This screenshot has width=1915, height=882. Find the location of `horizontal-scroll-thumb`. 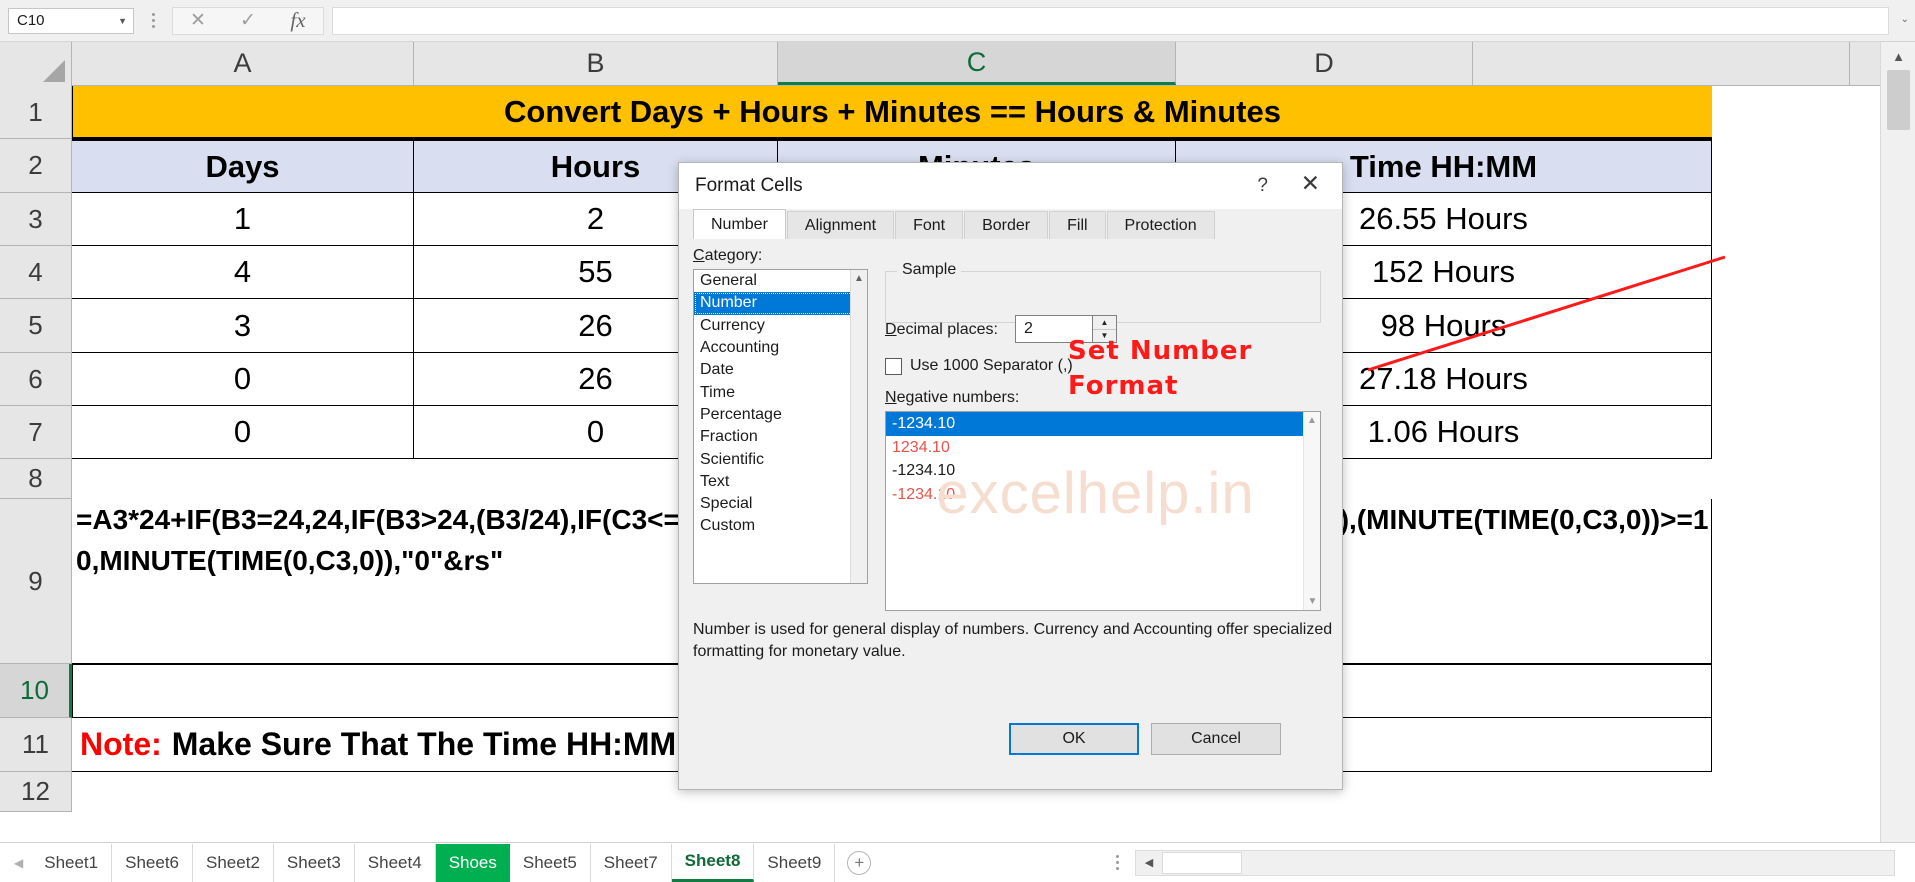

horizontal-scroll-thumb is located at coordinates (1202, 862).